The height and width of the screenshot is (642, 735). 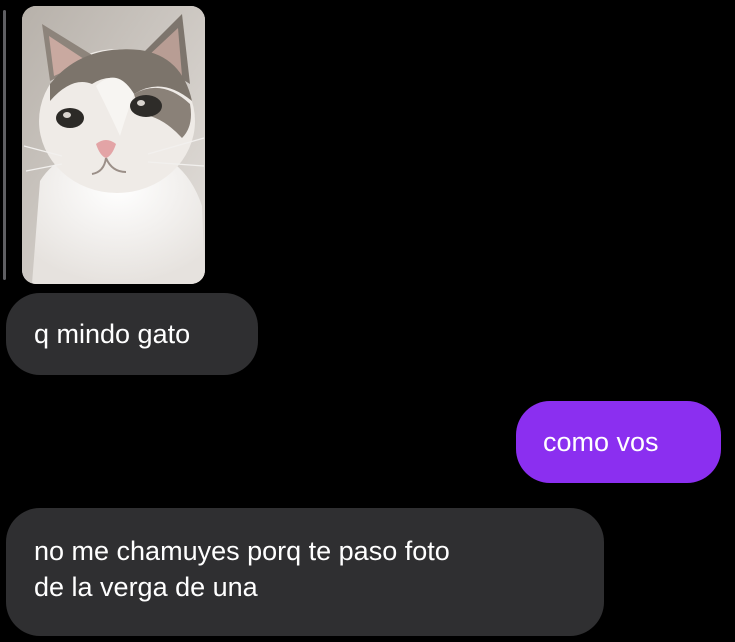 I want to click on message-text-line: de la verga de una, so click(x=146, y=587).